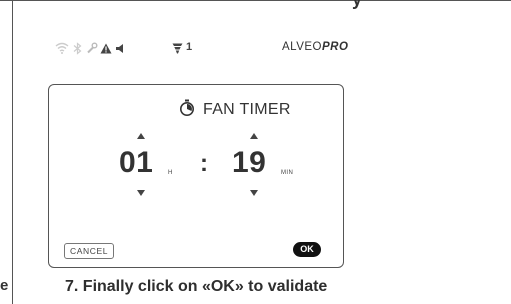 The image size is (511, 304). Describe the element at coordinates (170, 173) in the screenshot. I see `hours-unit: H` at that location.